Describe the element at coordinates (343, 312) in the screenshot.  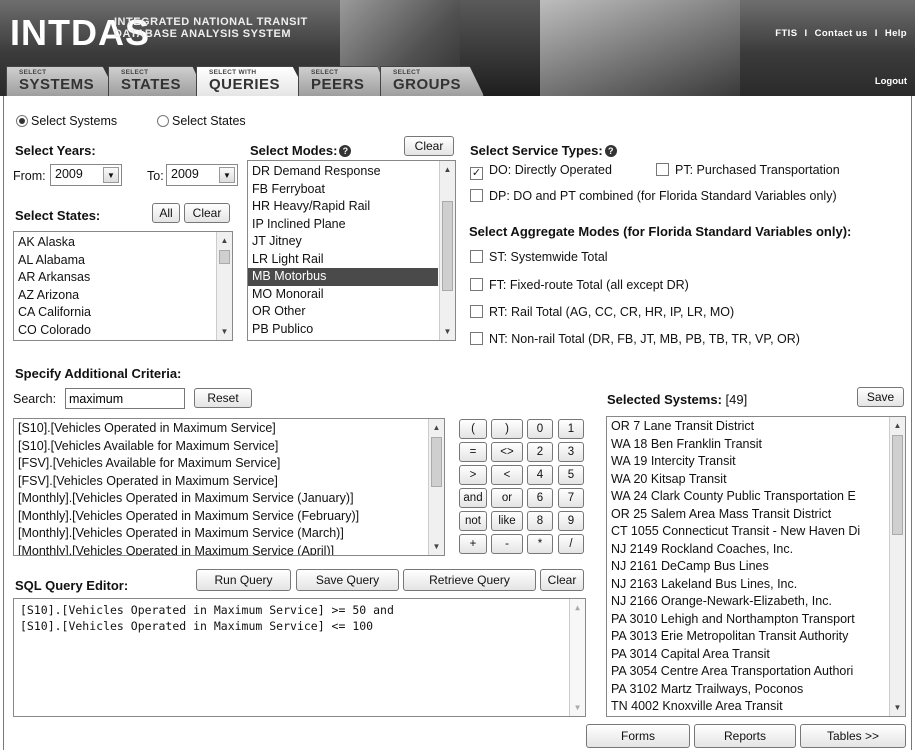
I see `mode-option: OR Other` at that location.